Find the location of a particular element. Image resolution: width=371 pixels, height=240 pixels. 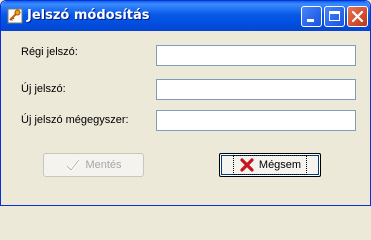

close-icon is located at coordinates (357, 16).